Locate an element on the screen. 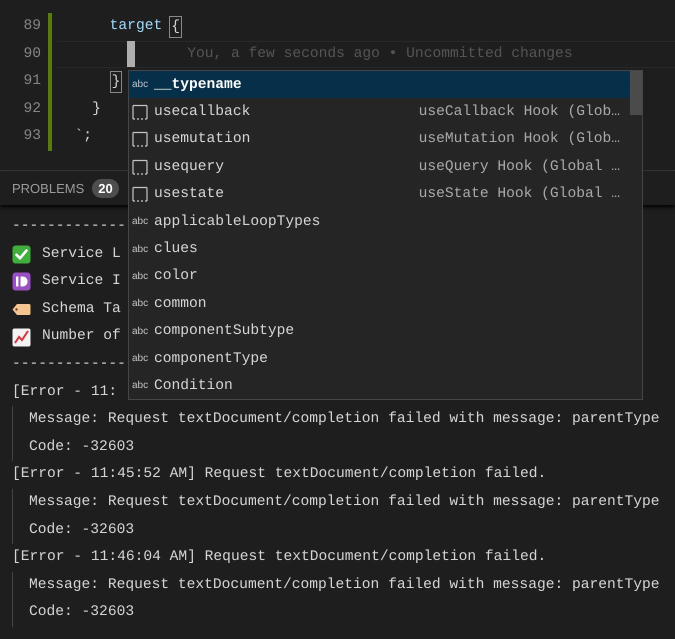 The image size is (675, 639). line-number: 93 is located at coordinates (31, 136).